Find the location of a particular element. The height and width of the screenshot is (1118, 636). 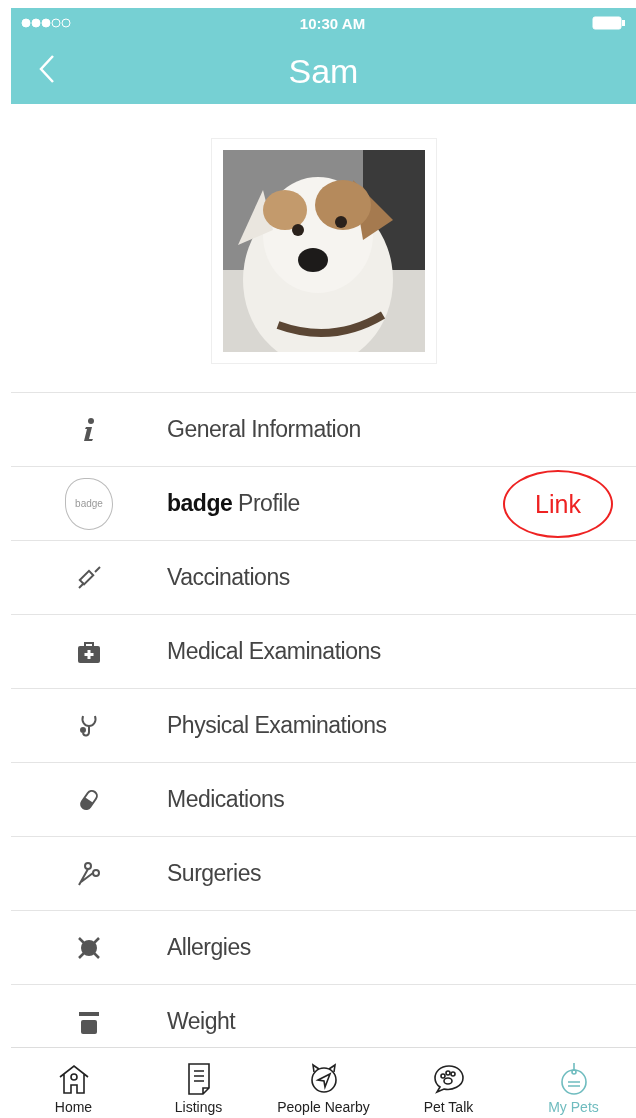

menu-item: Medications is located at coordinates (323, 800).